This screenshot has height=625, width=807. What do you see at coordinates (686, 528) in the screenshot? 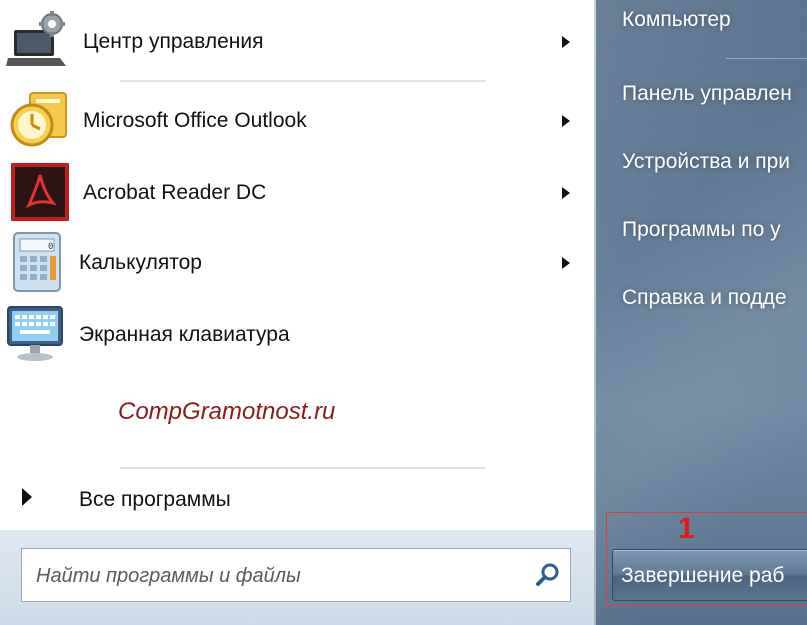
I see `annotation-number: 1` at bounding box center [686, 528].